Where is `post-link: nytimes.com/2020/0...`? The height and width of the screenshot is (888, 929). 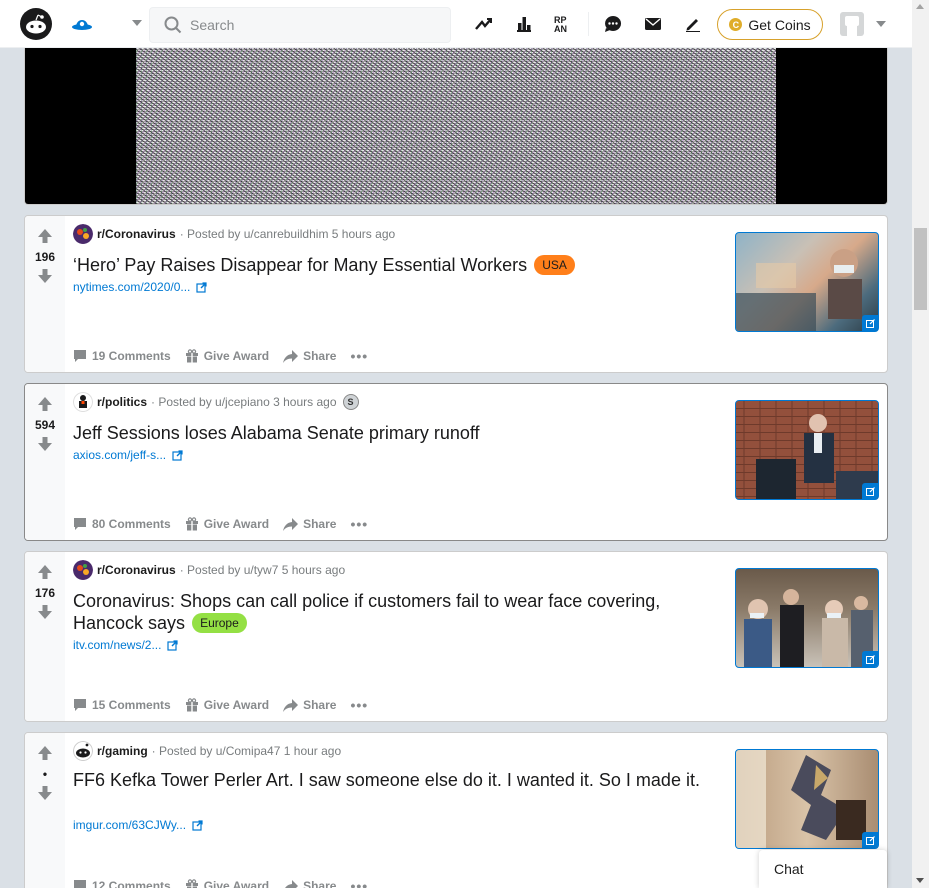
post-link: nytimes.com/2020/0... is located at coordinates (140, 287).